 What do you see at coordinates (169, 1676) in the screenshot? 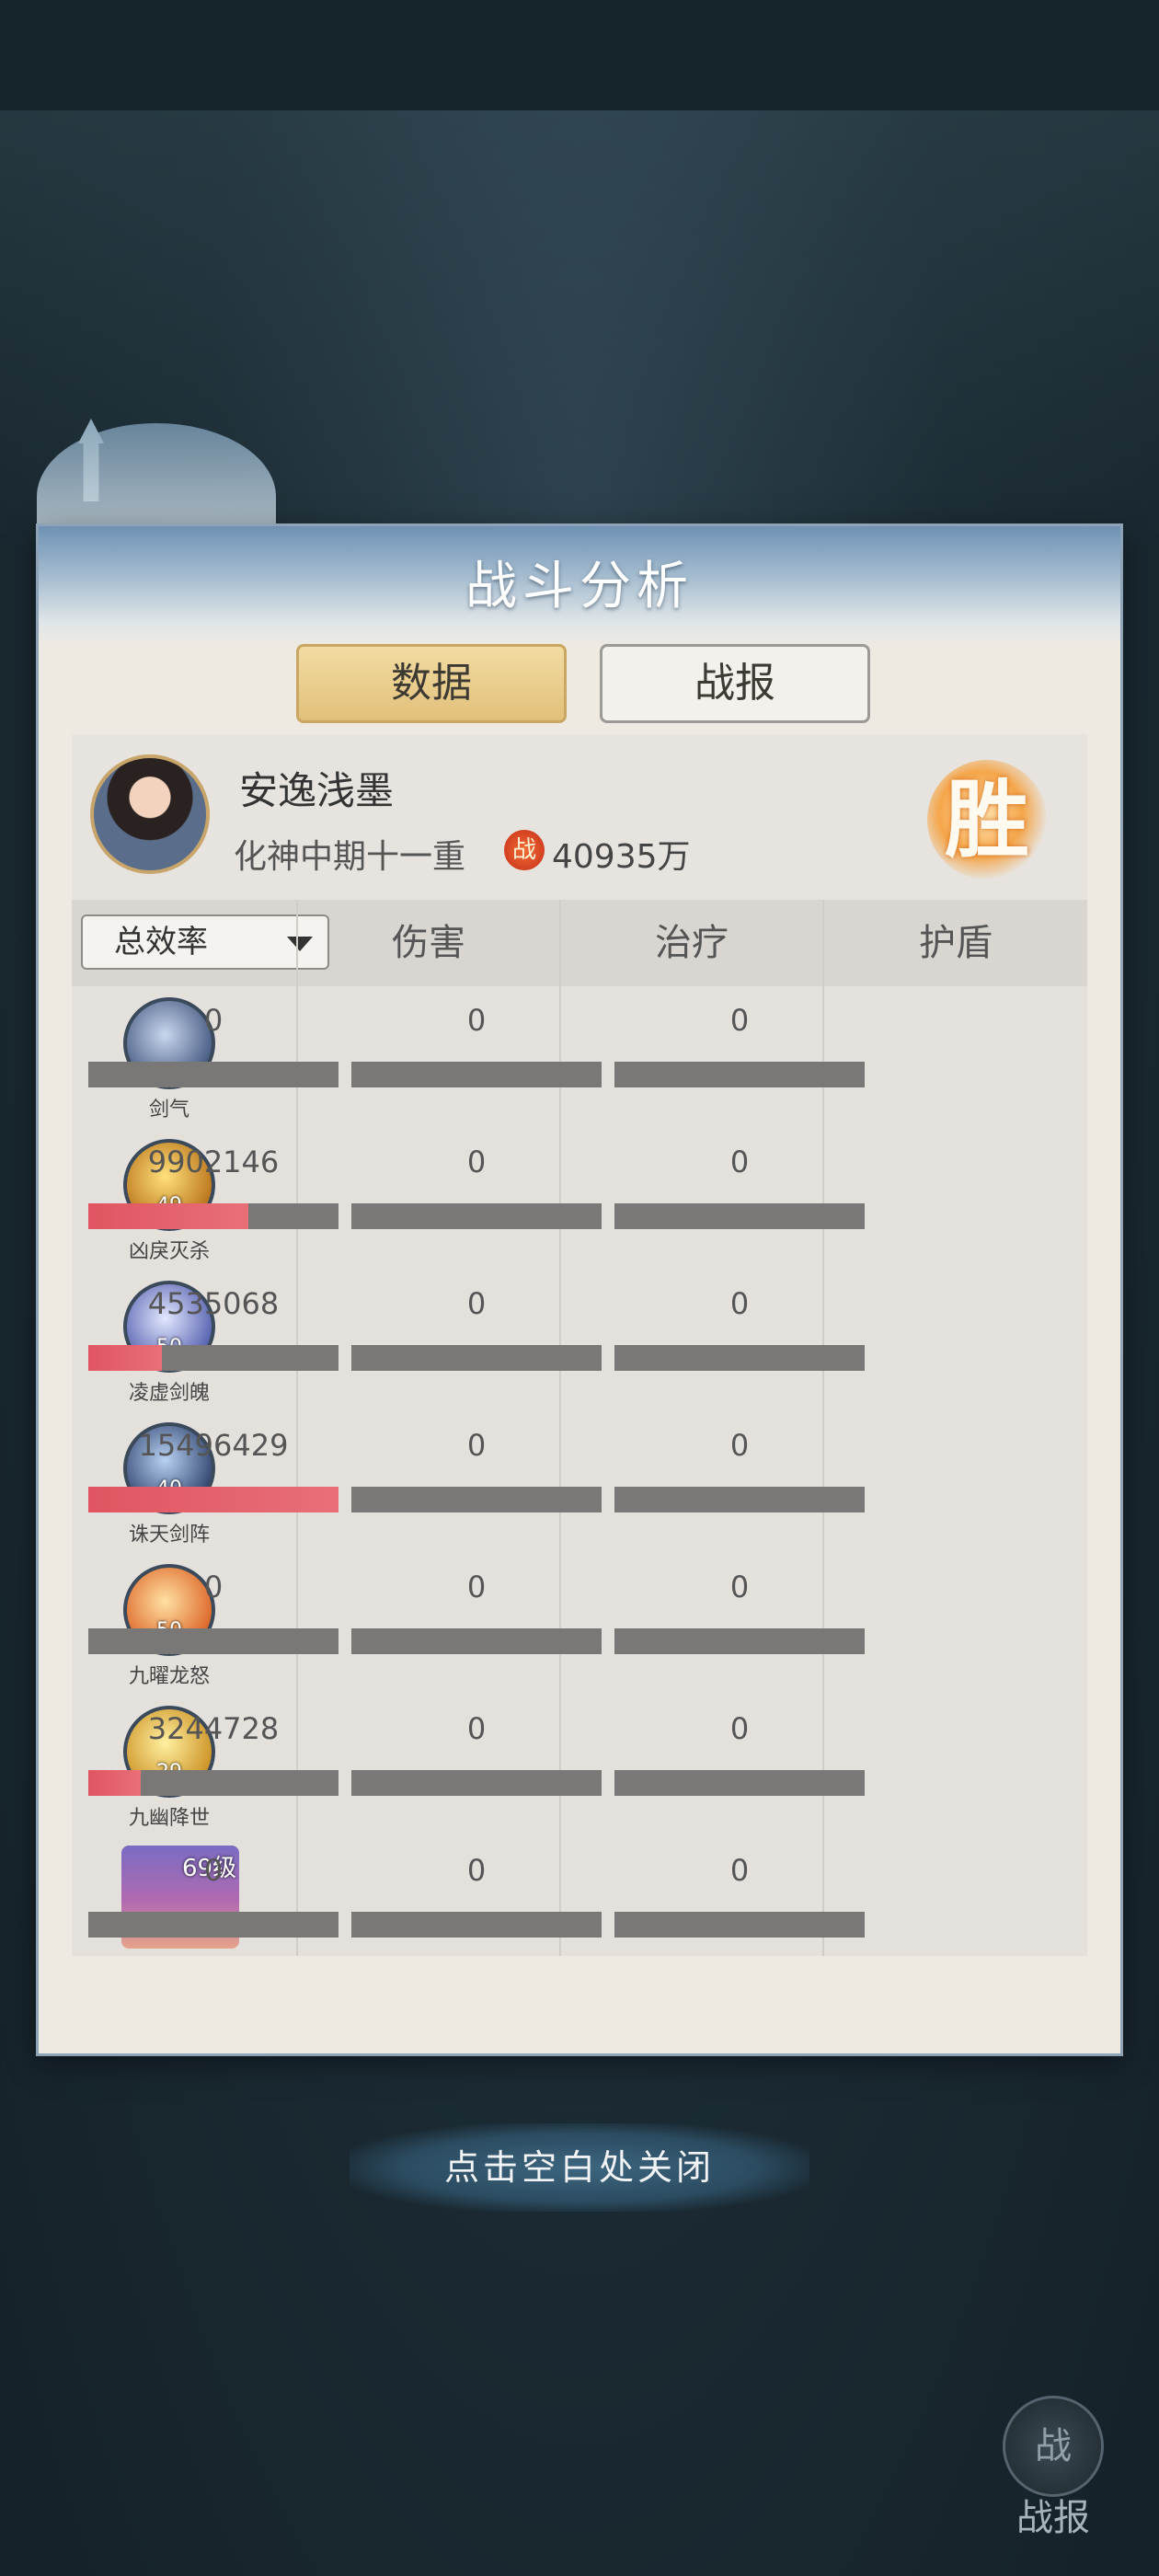
I see `skill-name: 九曜龙怒` at bounding box center [169, 1676].